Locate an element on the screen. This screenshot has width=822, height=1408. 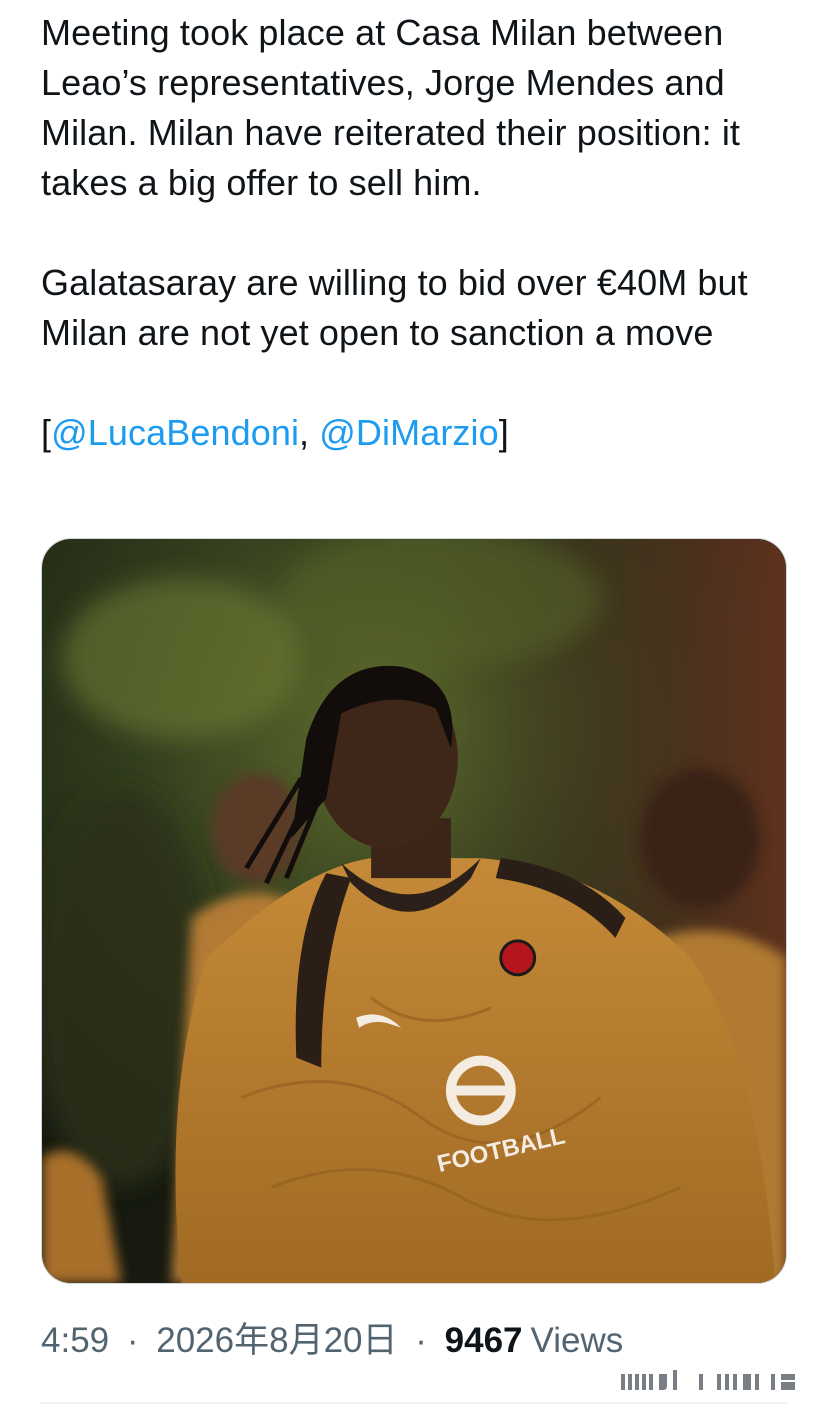
bracket-open: [ is located at coordinates (46, 432).